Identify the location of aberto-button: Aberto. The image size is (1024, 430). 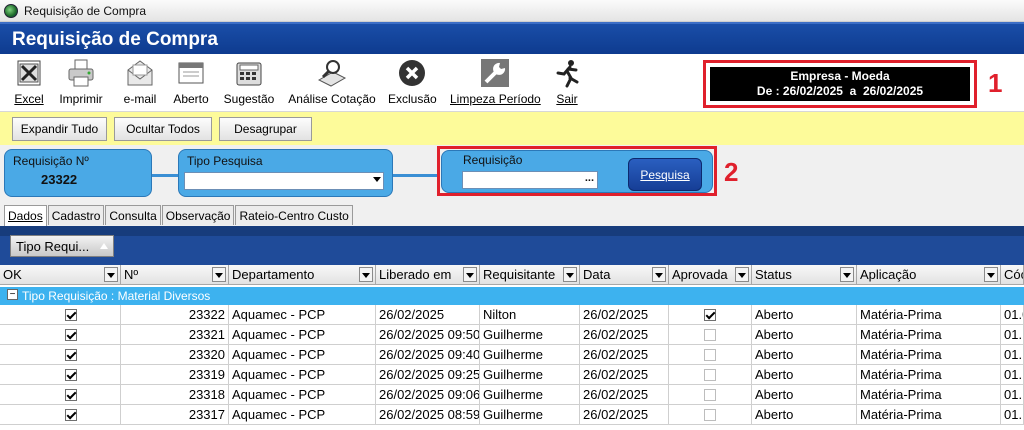
(191, 84).